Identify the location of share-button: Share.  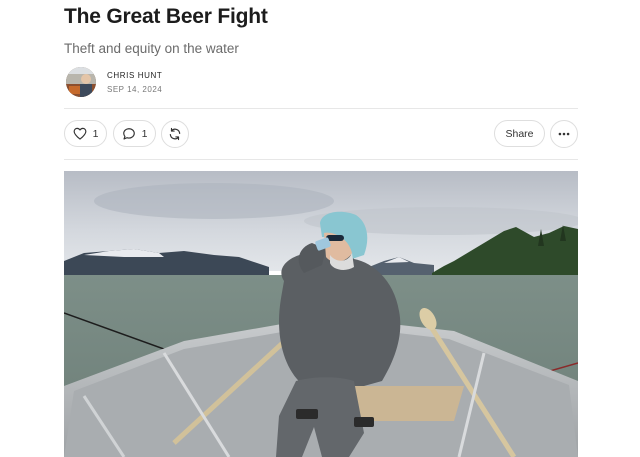
(519, 133).